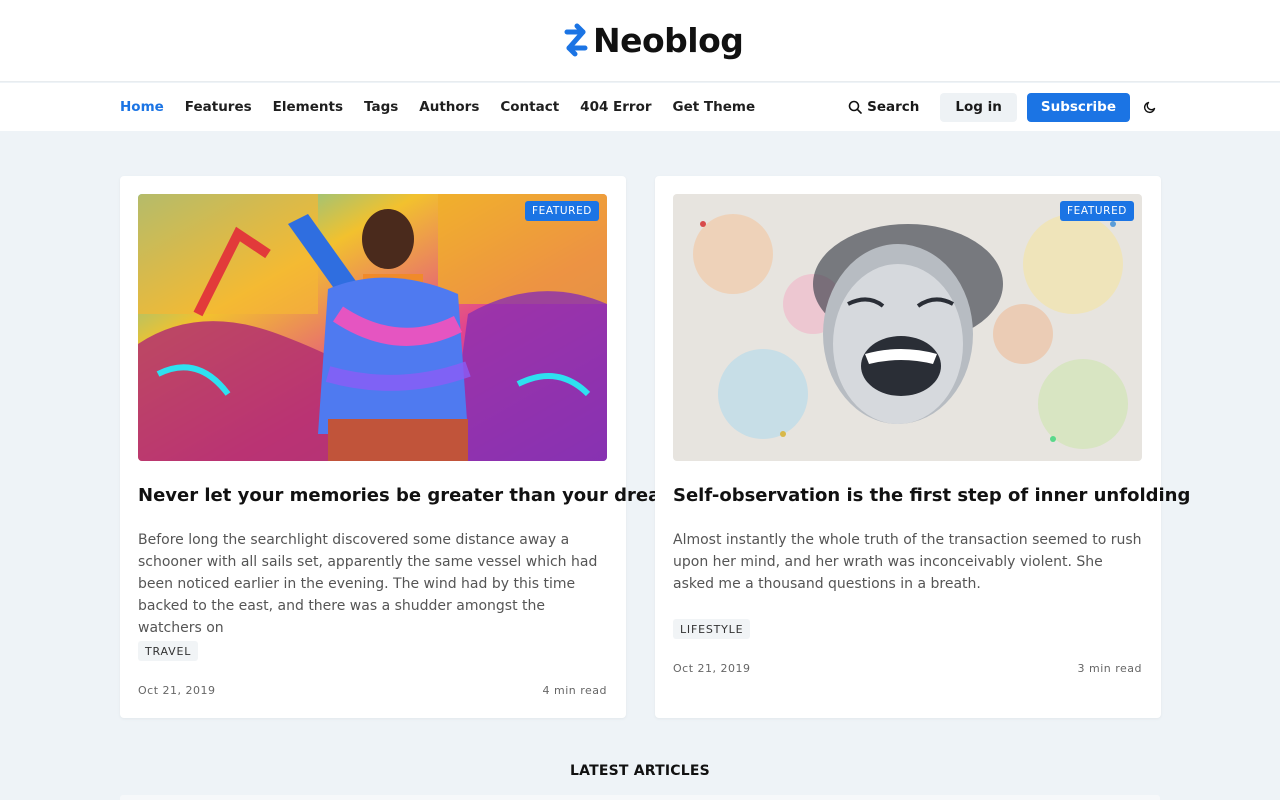  I want to click on nav-item-404: 404 Error, so click(615, 107).